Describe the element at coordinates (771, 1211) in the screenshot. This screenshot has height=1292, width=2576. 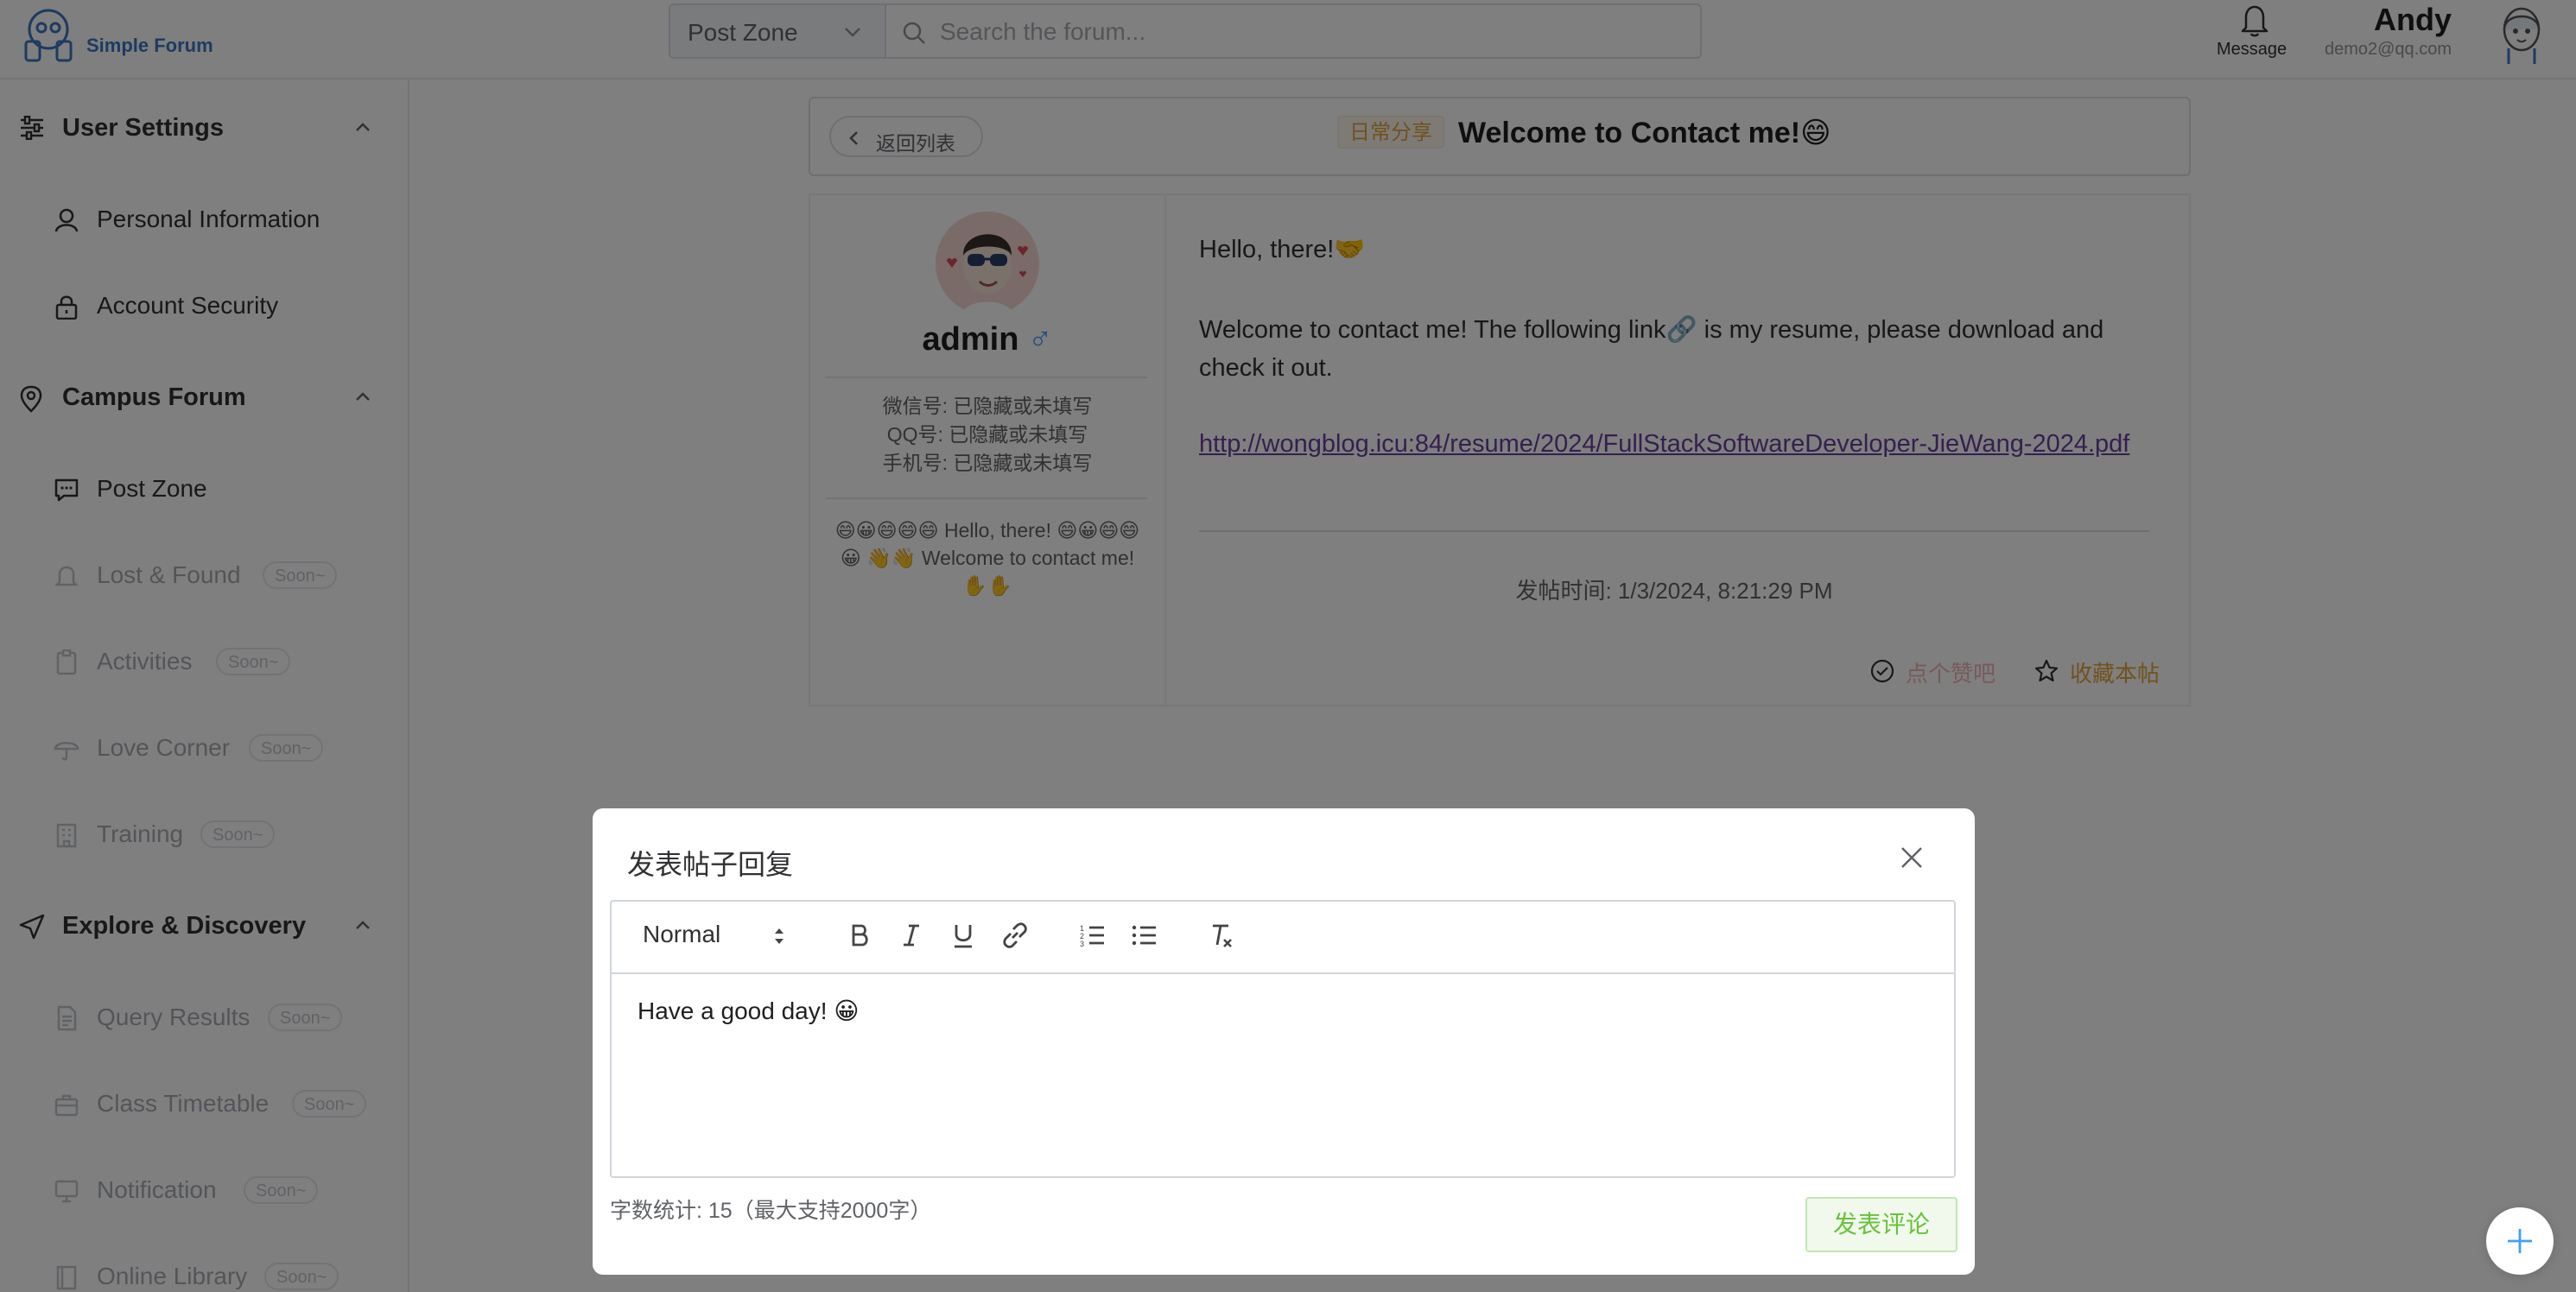
I see `char-count: 字数统计: 15（最大支持2000字）` at that location.